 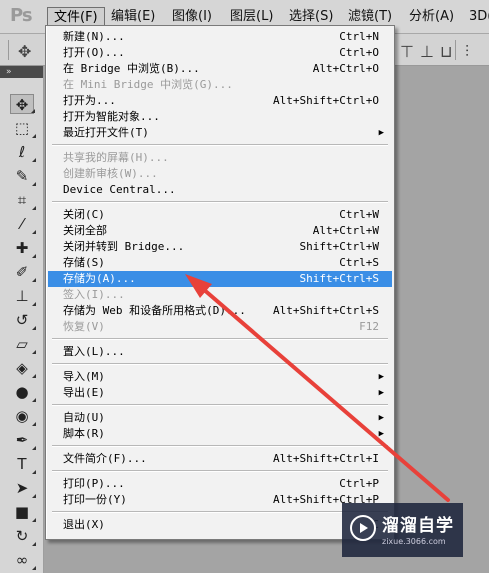 I want to click on watermark-title: 溜溜自学, so click(x=418, y=526).